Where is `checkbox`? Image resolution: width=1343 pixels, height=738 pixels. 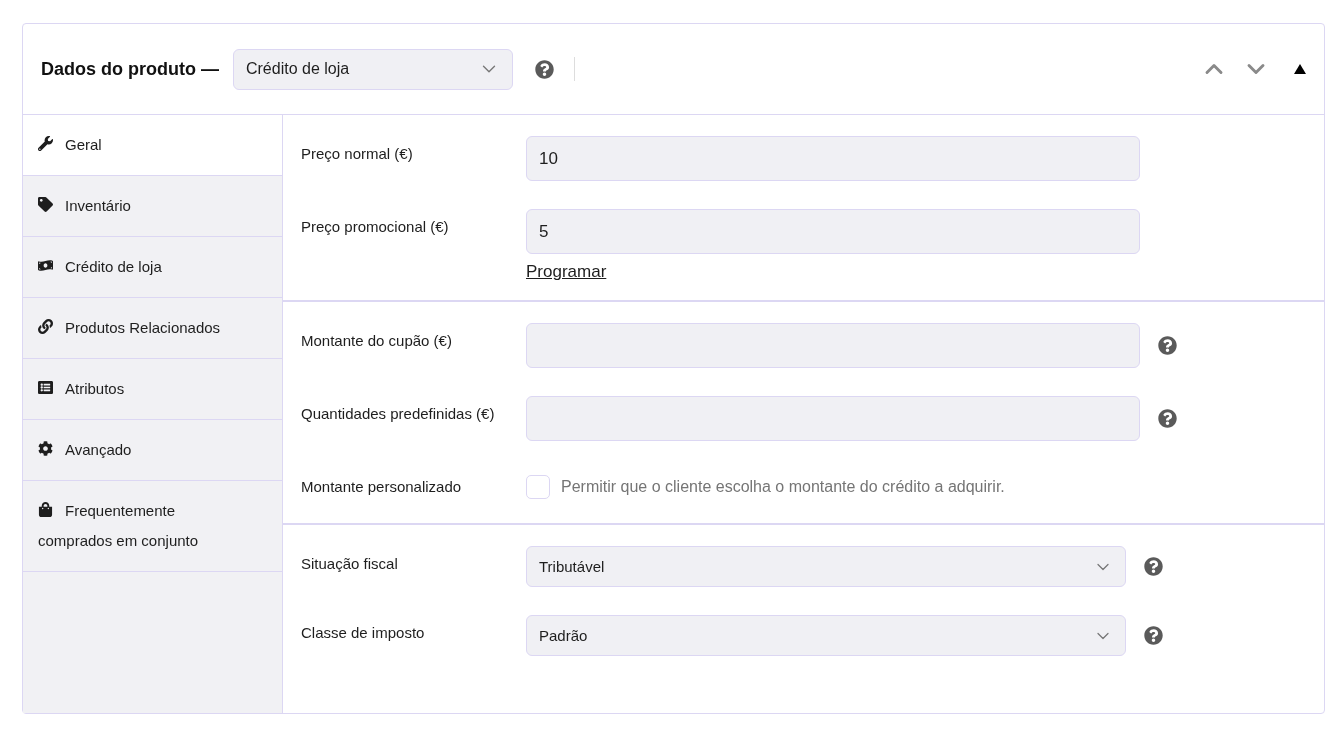
checkbox is located at coordinates (538, 487).